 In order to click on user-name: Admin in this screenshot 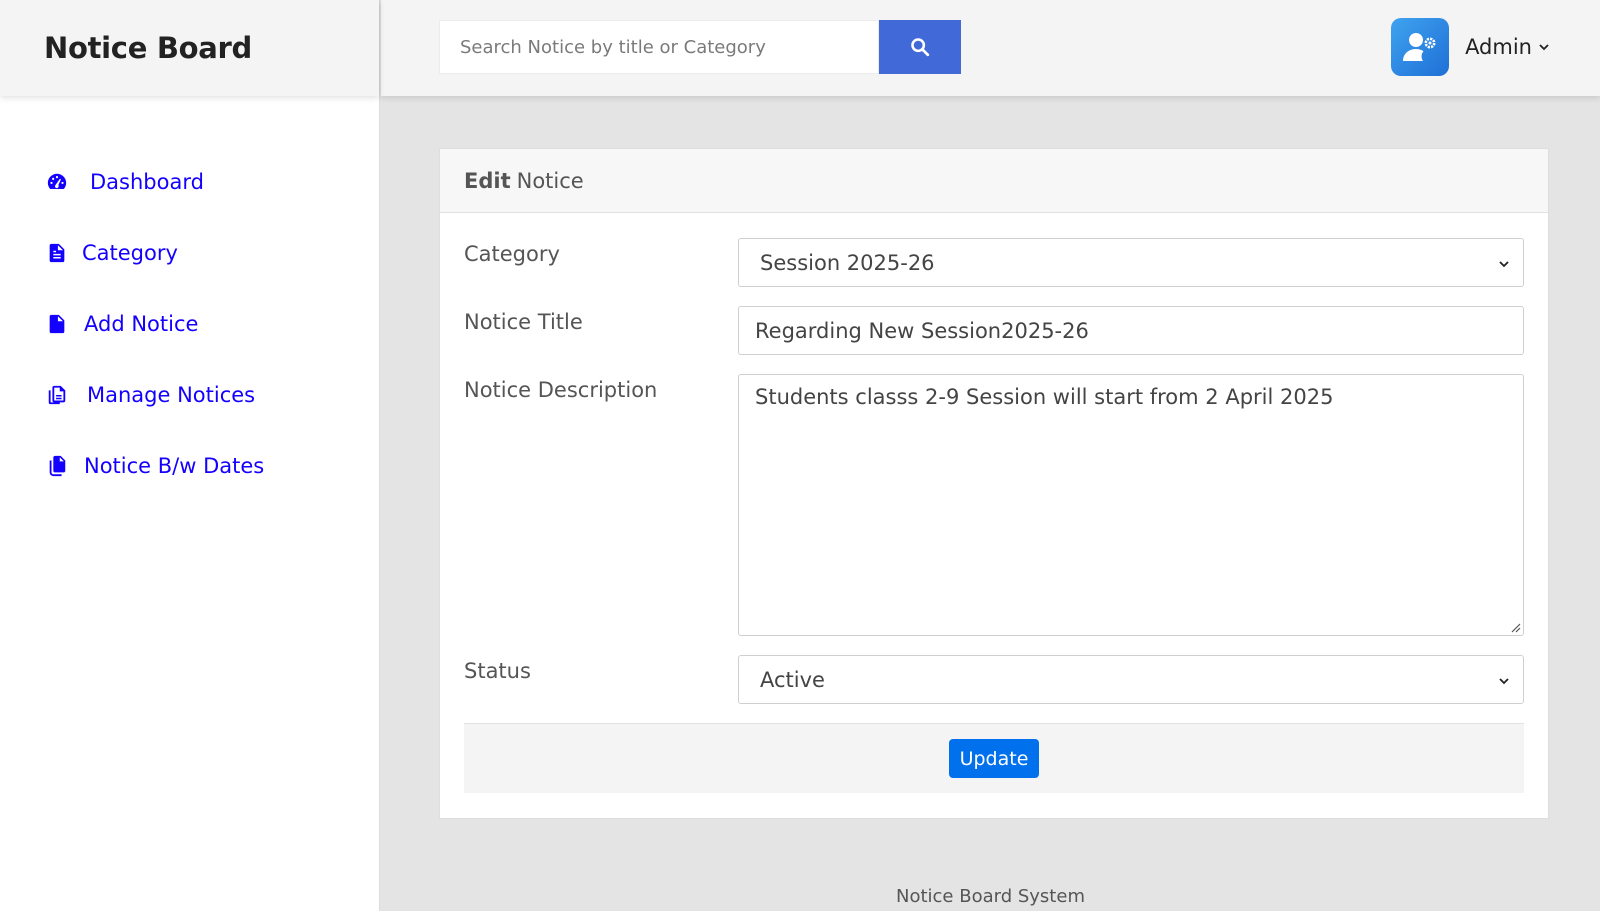, I will do `click(1498, 47)`.